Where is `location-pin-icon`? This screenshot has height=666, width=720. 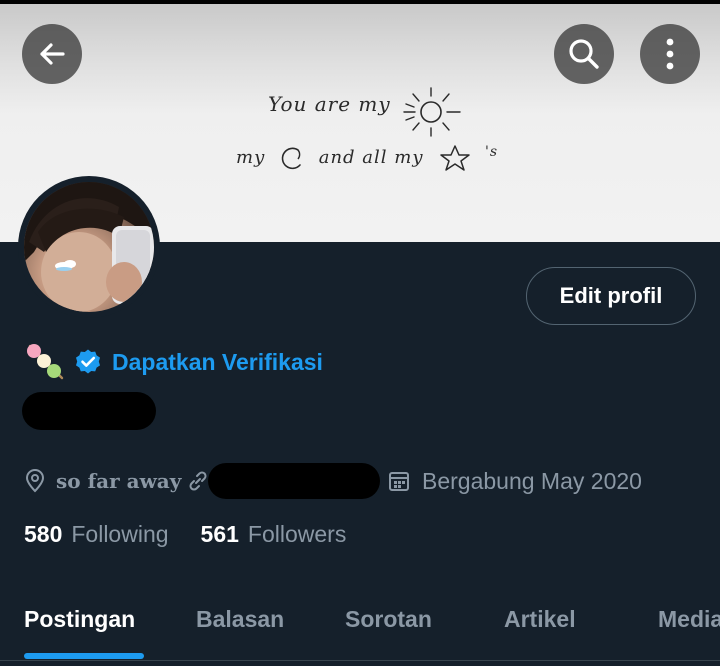 location-pin-icon is located at coordinates (35, 481).